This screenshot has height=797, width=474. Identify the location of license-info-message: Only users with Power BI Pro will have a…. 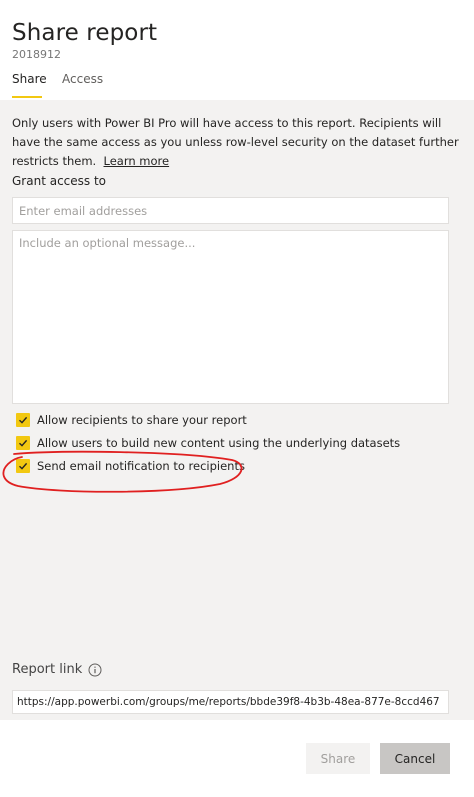
(235, 142).